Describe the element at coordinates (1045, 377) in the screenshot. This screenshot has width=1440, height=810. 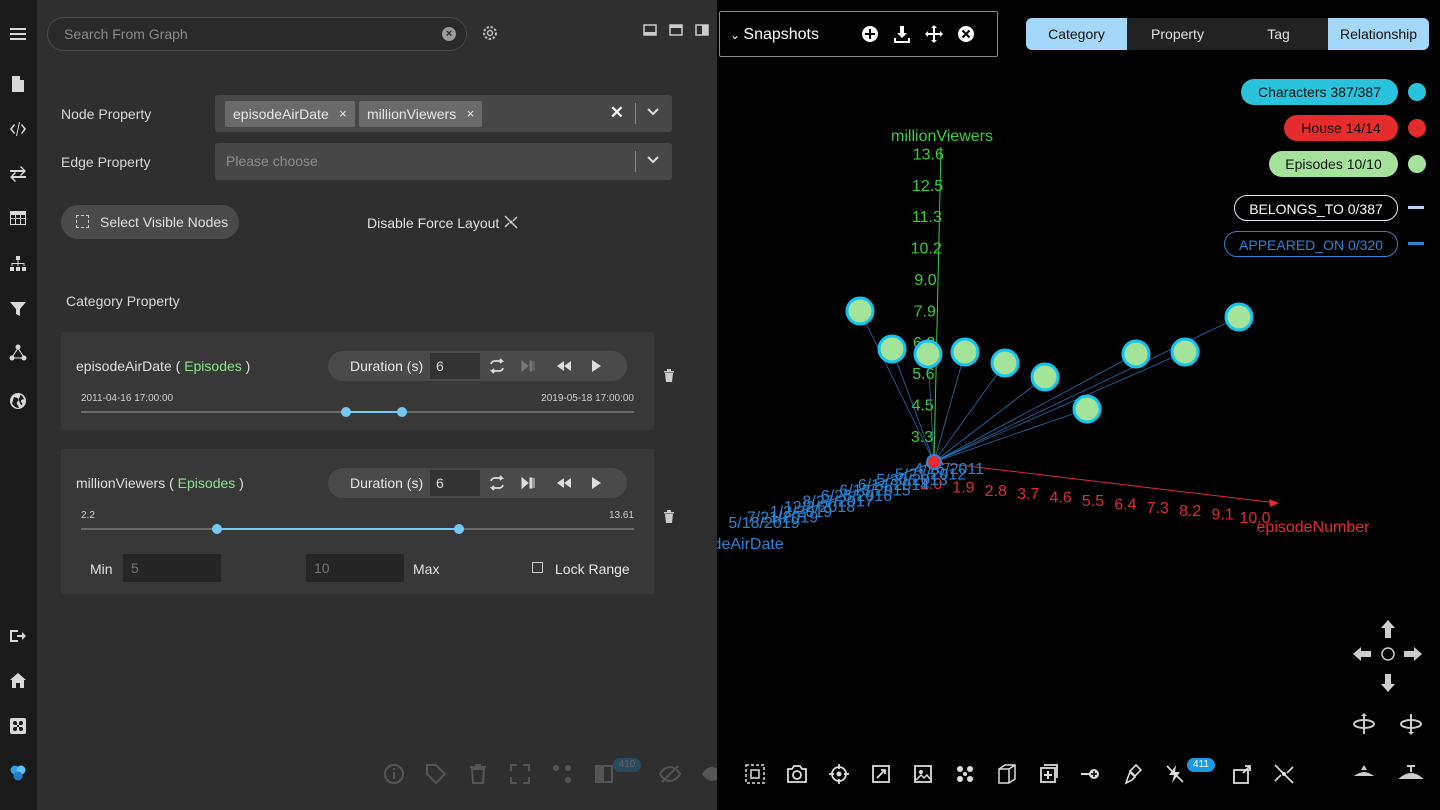
I see `episode-node` at that location.